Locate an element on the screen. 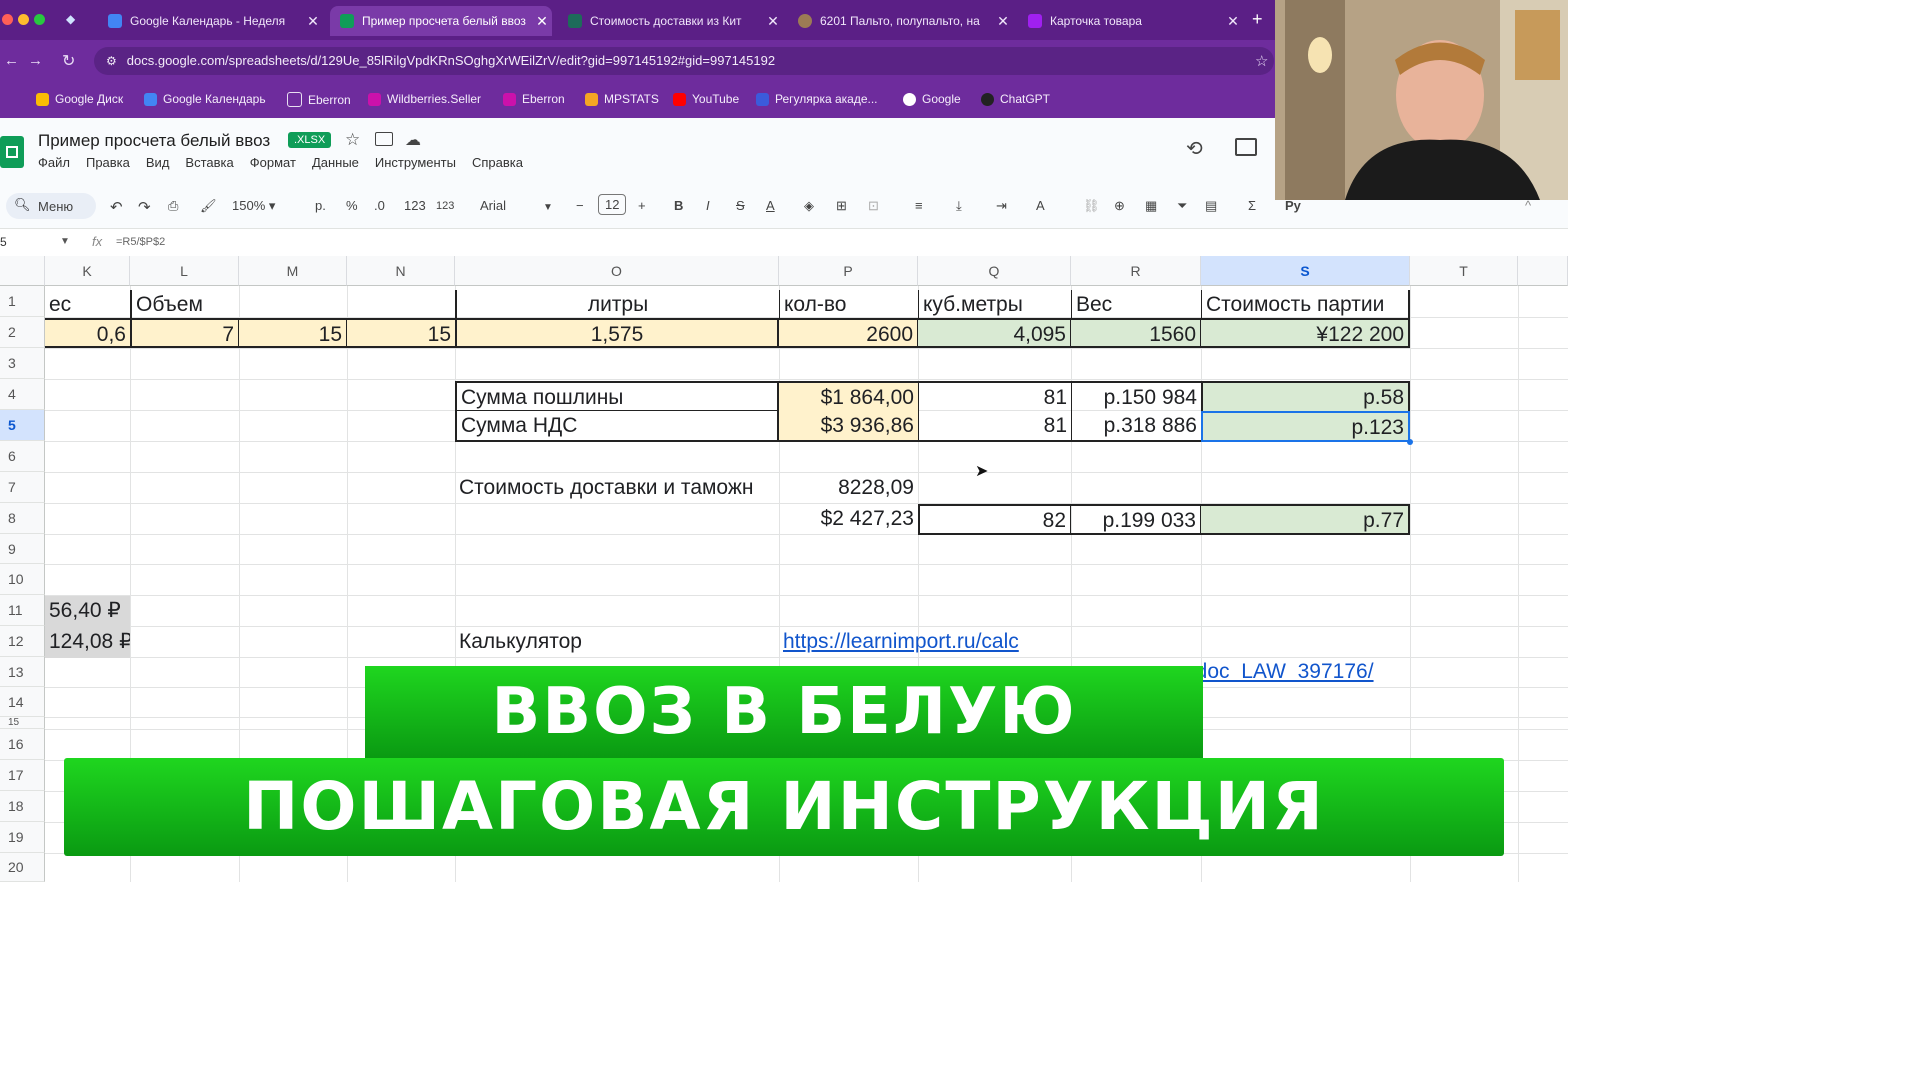  cell-l1: Объем is located at coordinates (292, 305).